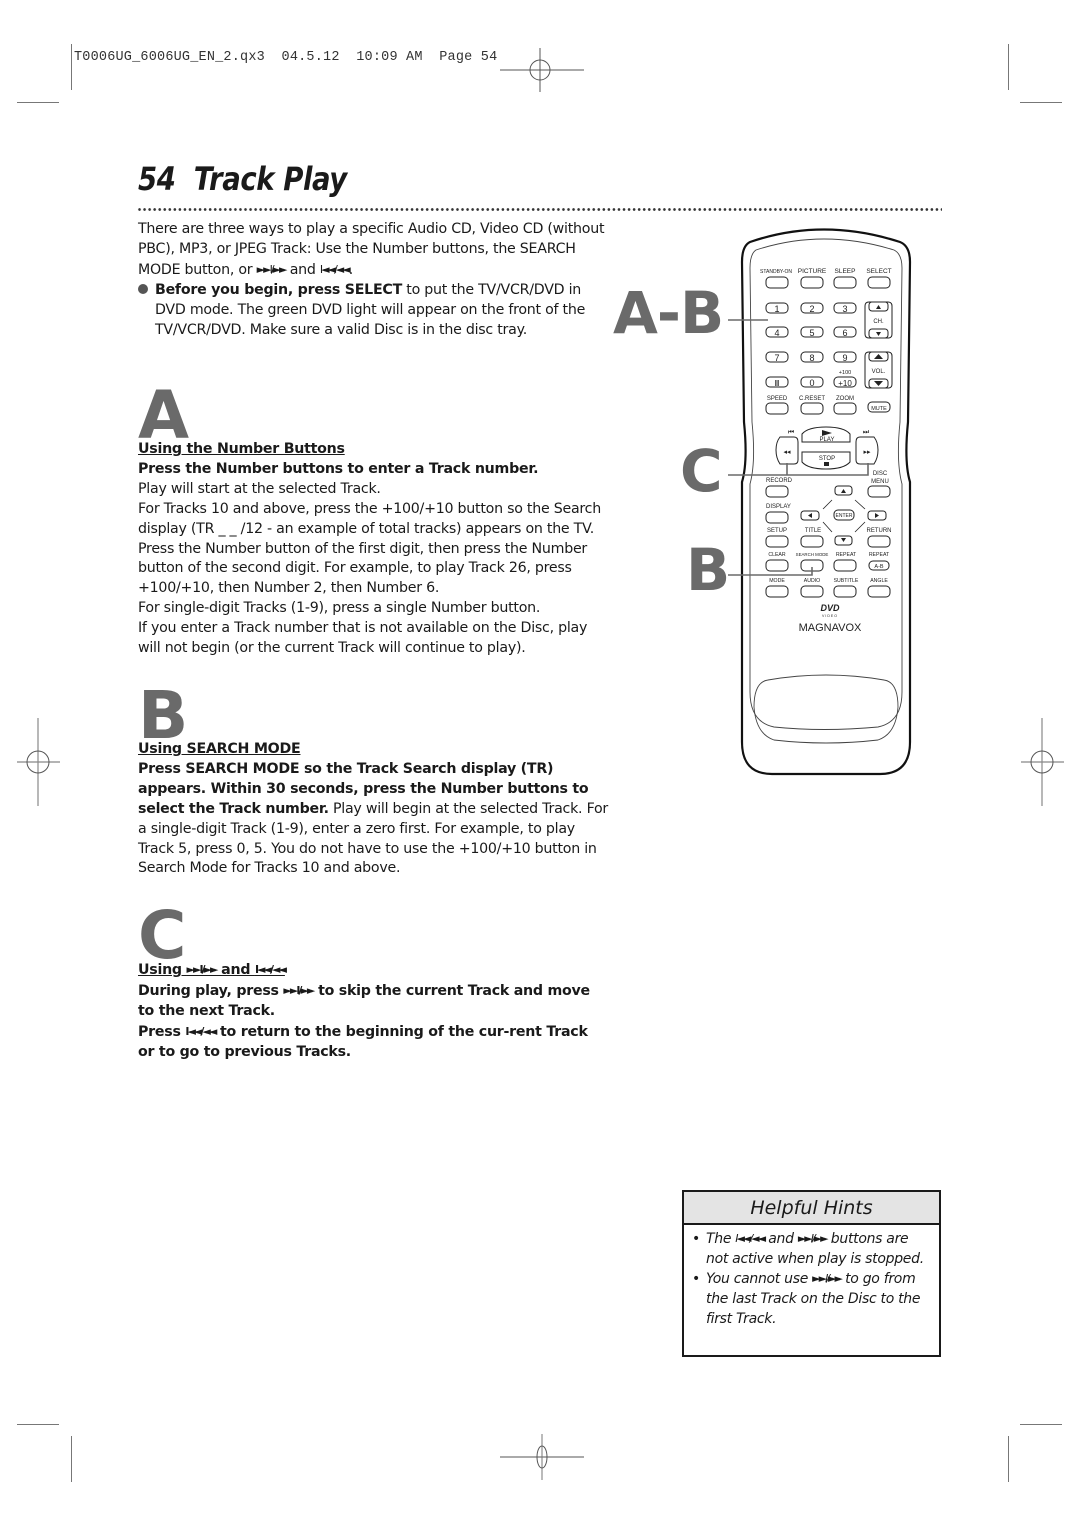 The height and width of the screenshot is (1528, 1080). What do you see at coordinates (830, 628) in the screenshot?
I see `brand-logo: MAGNAVOX` at bounding box center [830, 628].